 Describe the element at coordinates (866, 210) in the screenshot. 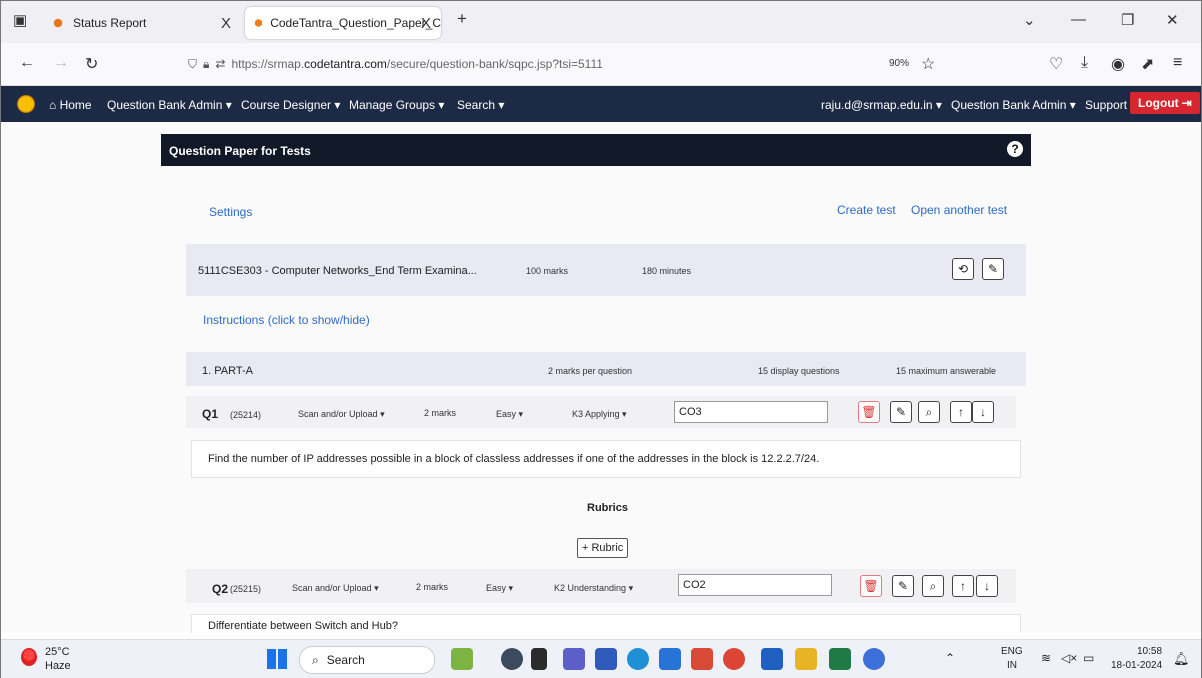

I see `create-test-link: Create test` at that location.